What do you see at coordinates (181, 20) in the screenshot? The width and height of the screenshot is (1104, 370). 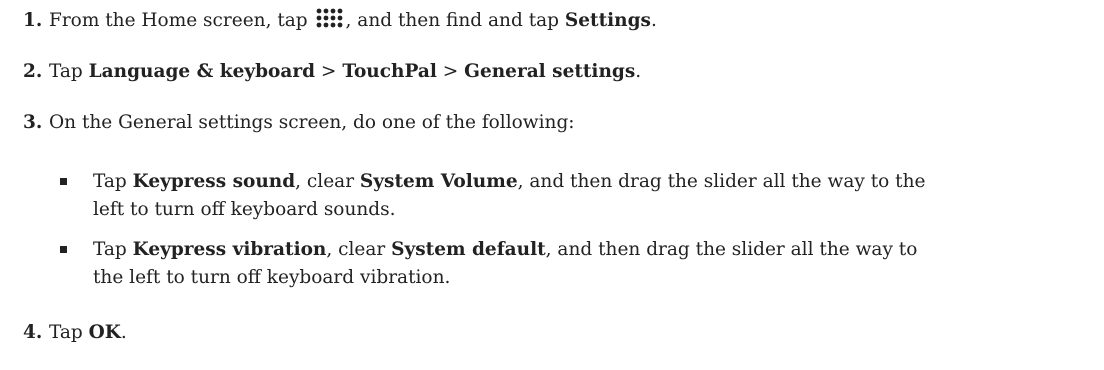 I see `step-text: From the Home screen, tap` at bounding box center [181, 20].